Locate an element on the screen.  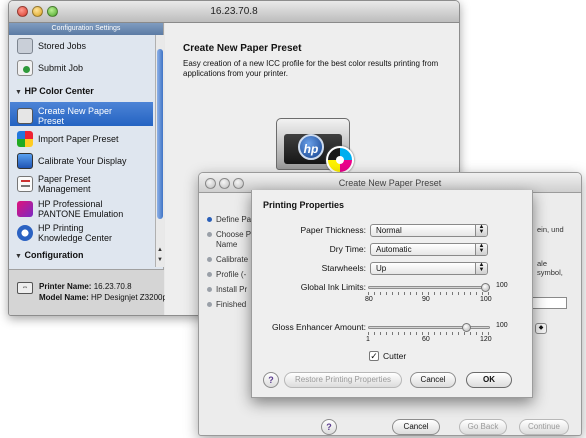
sidebar-item-submit-job: Submit Job is located at coordinates (83, 68).